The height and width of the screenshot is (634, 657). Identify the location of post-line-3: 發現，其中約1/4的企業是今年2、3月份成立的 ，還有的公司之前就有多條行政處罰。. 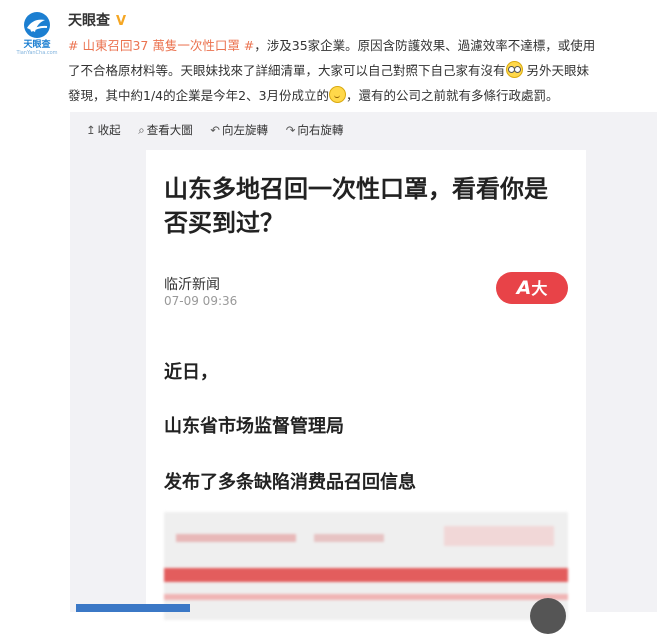
(362, 95).